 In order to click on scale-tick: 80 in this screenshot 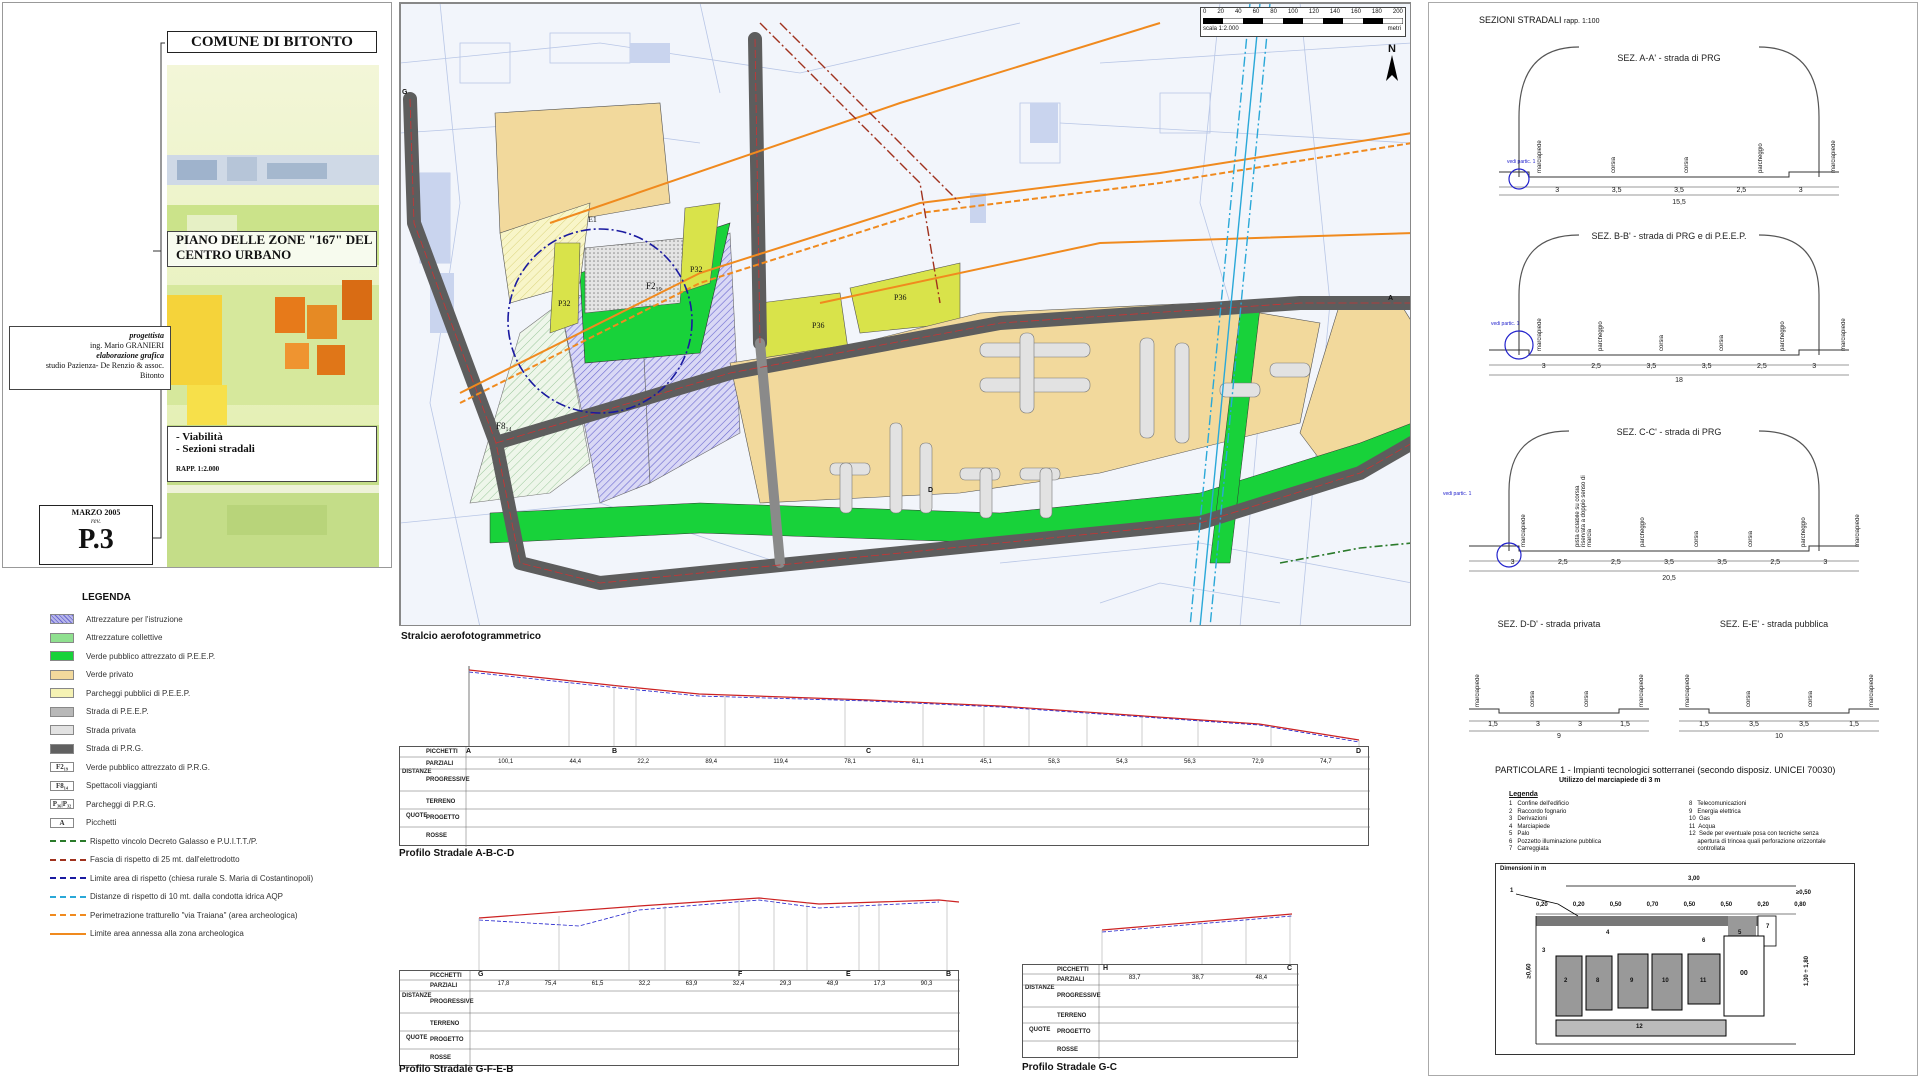, I will do `click(1273, 12)`.